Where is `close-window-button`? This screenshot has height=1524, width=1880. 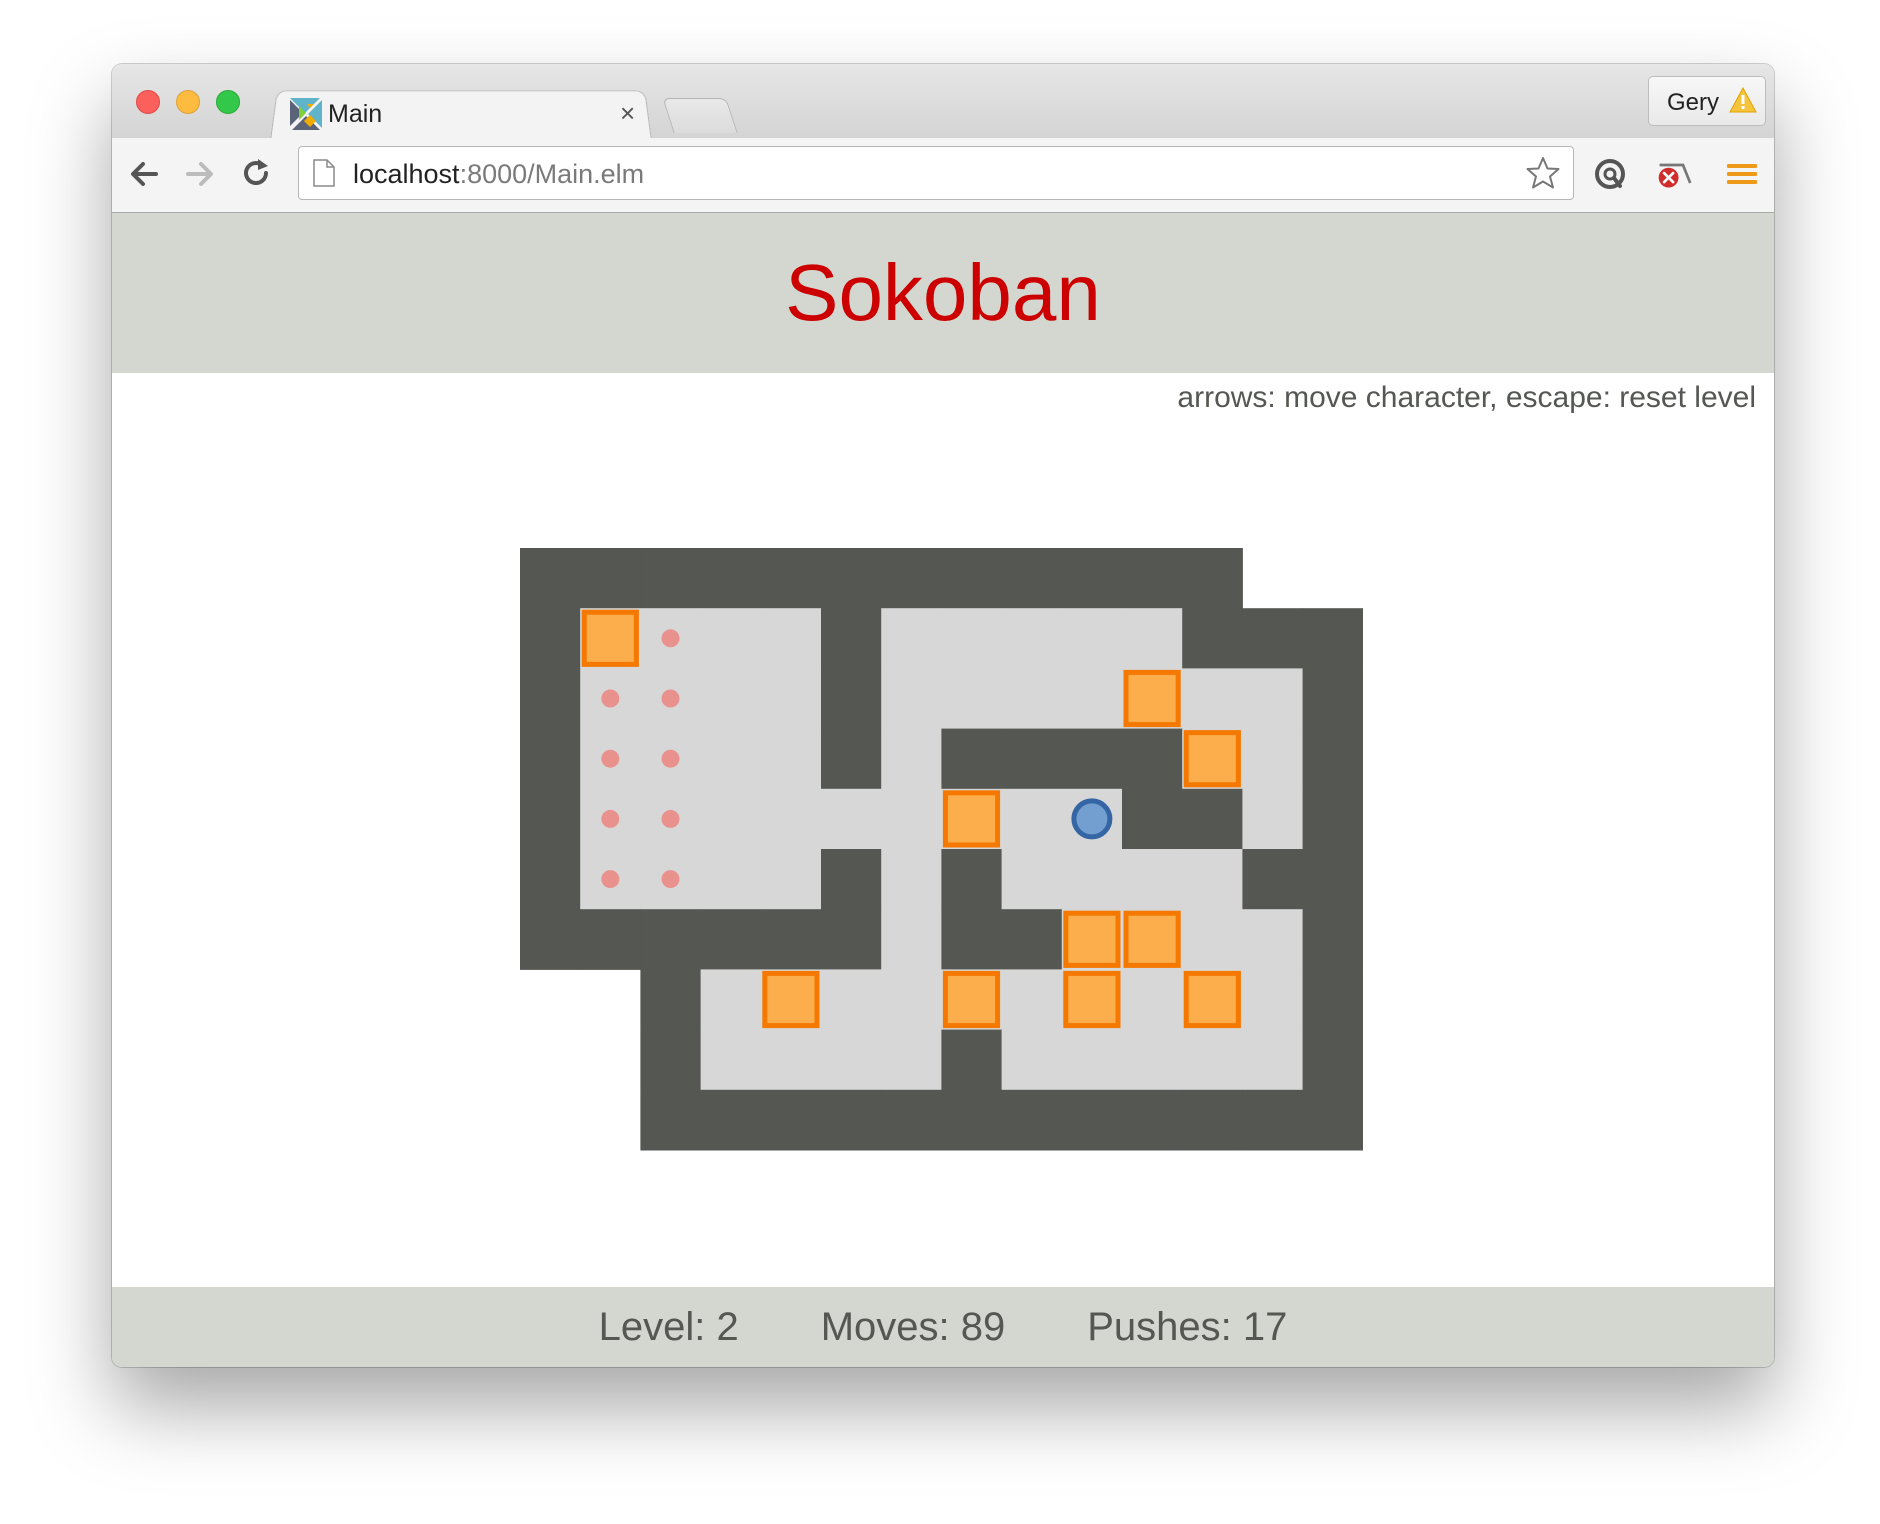 close-window-button is located at coordinates (148, 102).